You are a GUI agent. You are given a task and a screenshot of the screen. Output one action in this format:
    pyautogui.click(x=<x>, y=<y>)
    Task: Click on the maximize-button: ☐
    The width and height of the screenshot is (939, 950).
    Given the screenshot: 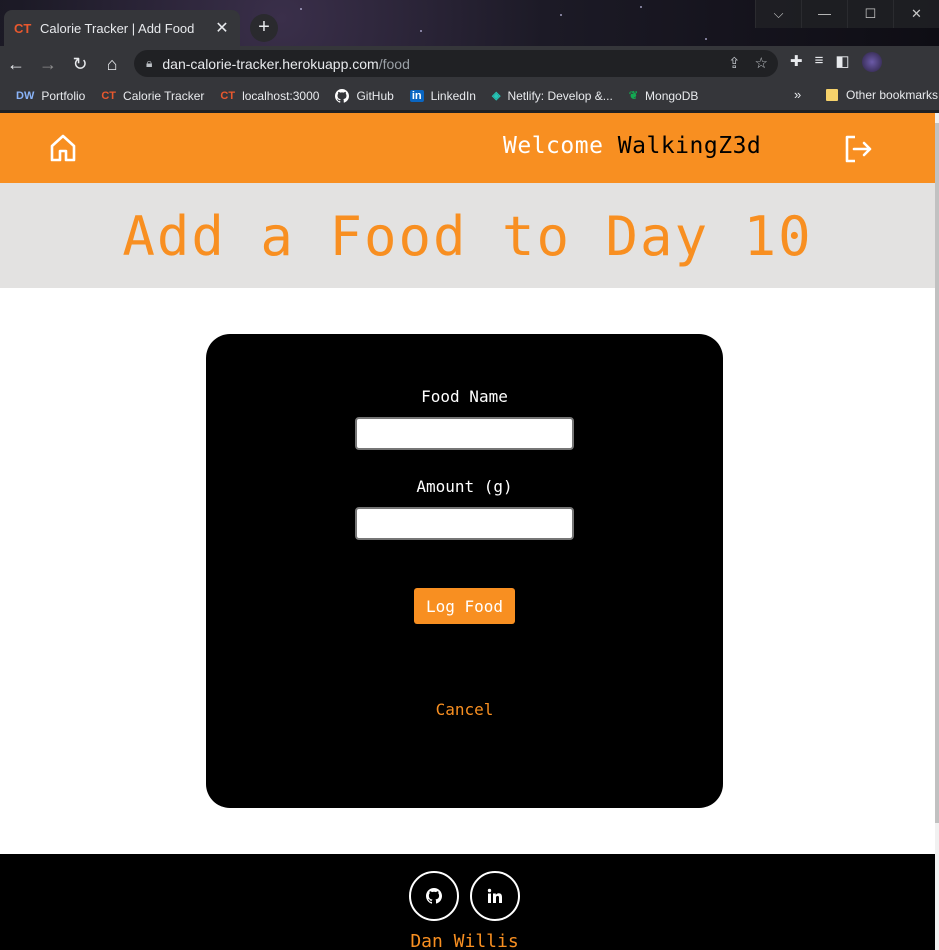 What is the action you would take?
    pyautogui.click(x=870, y=14)
    